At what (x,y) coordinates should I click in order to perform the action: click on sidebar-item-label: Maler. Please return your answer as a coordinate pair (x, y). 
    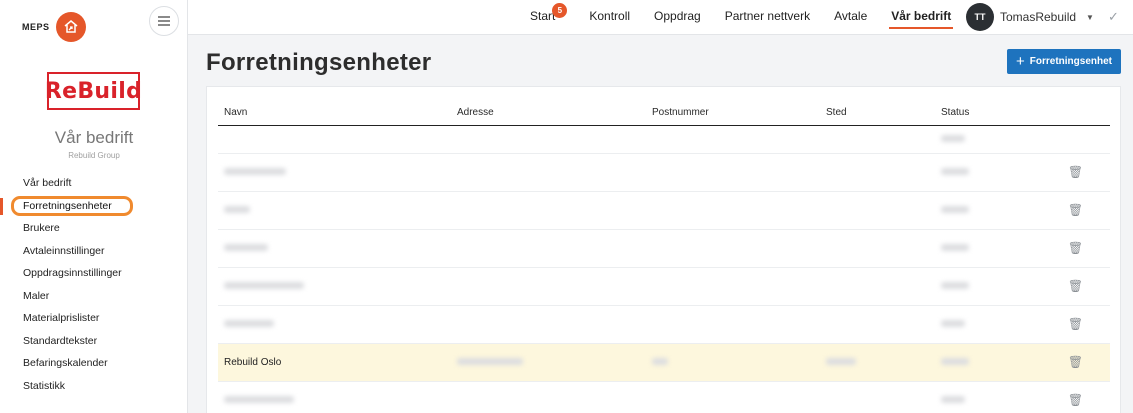
    Looking at the image, I should click on (36, 295).